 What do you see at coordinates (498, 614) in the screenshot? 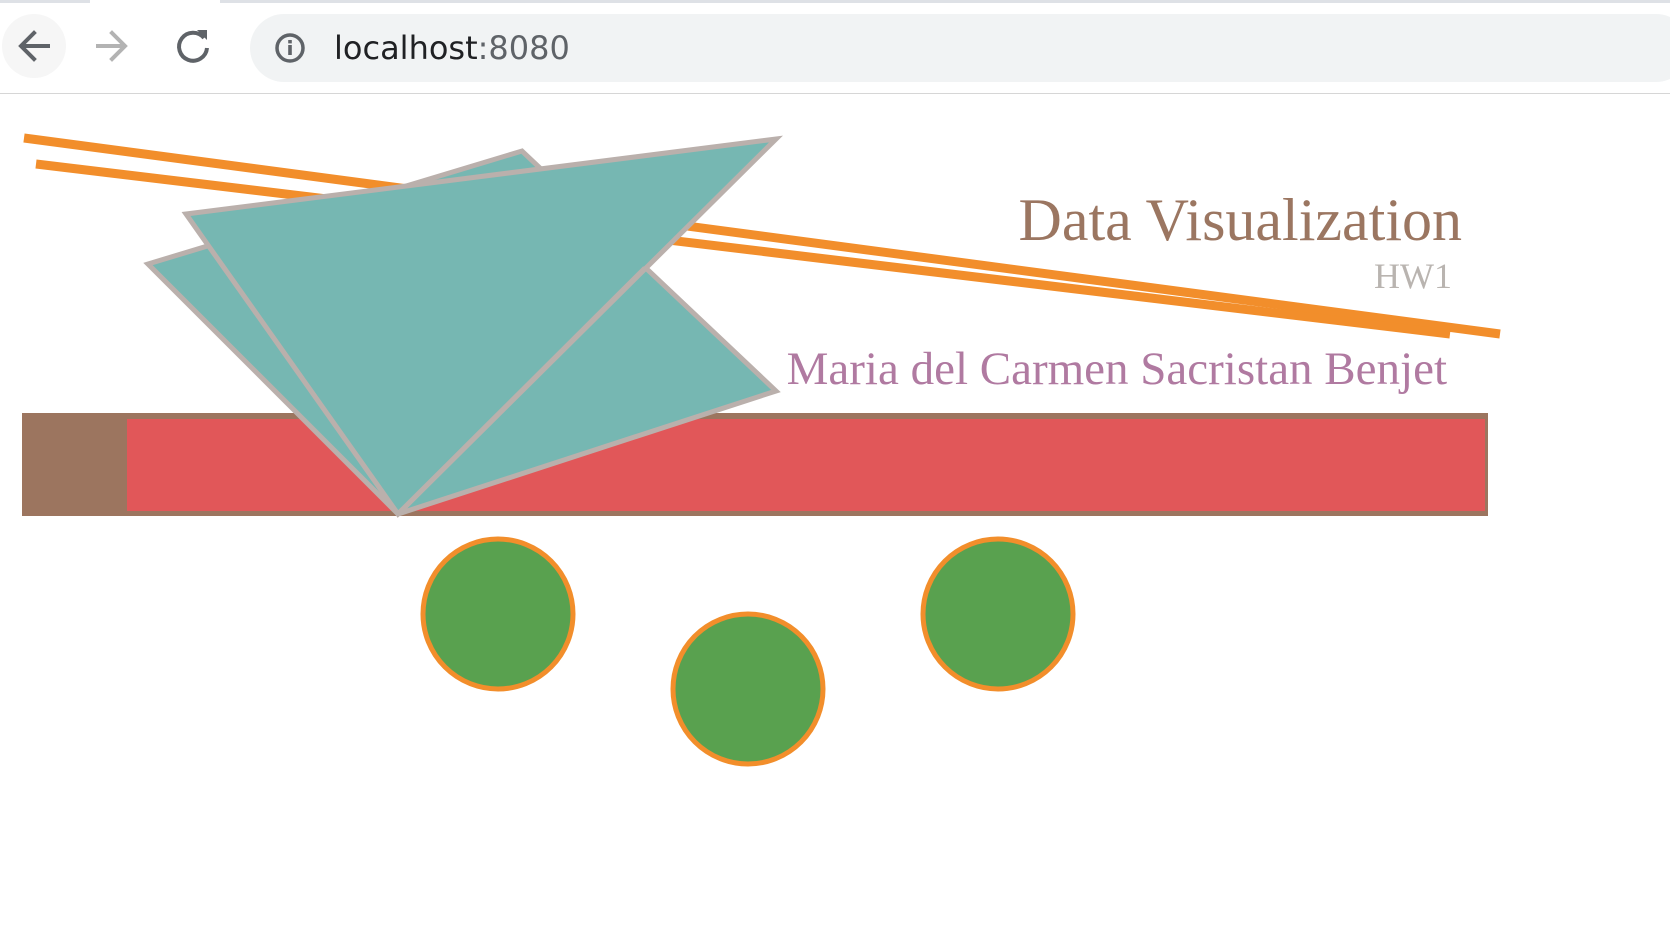
I see `circle-left` at bounding box center [498, 614].